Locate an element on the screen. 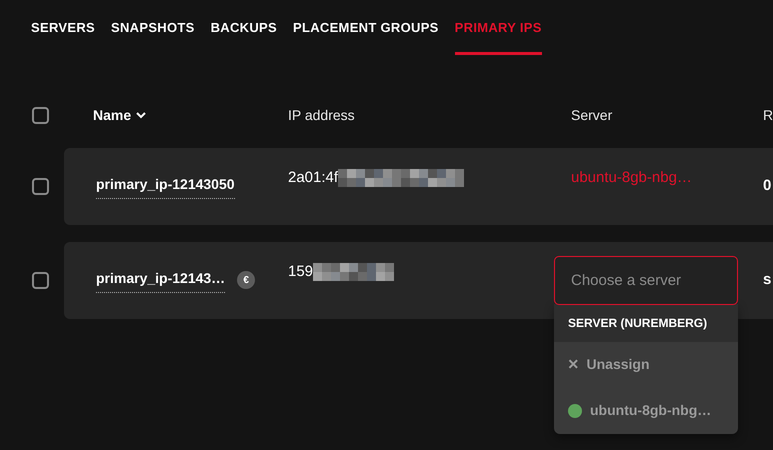  column-header: Name is located at coordinates (190, 115).